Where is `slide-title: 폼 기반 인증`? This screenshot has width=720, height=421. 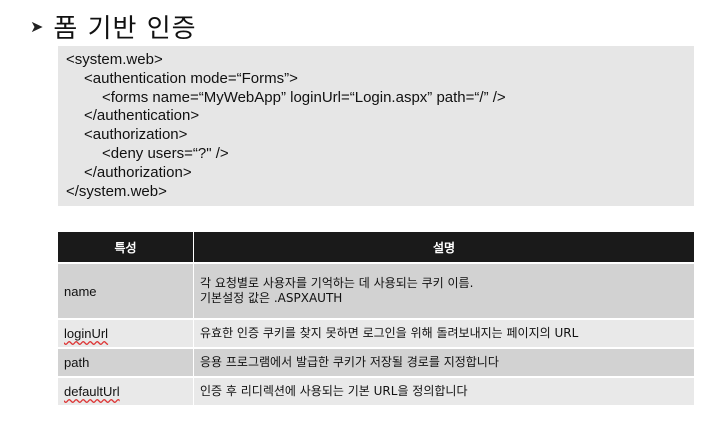
slide-title: 폼 기반 인증 is located at coordinates (125, 29).